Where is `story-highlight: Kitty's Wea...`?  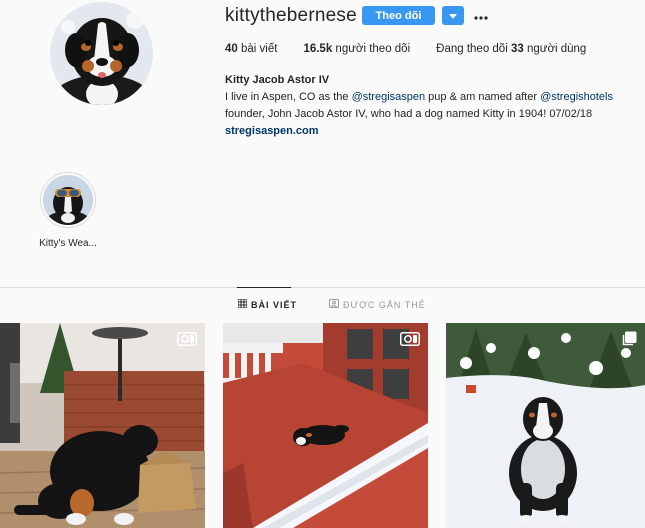 story-highlight: Kitty's Wea... is located at coordinates (68, 210).